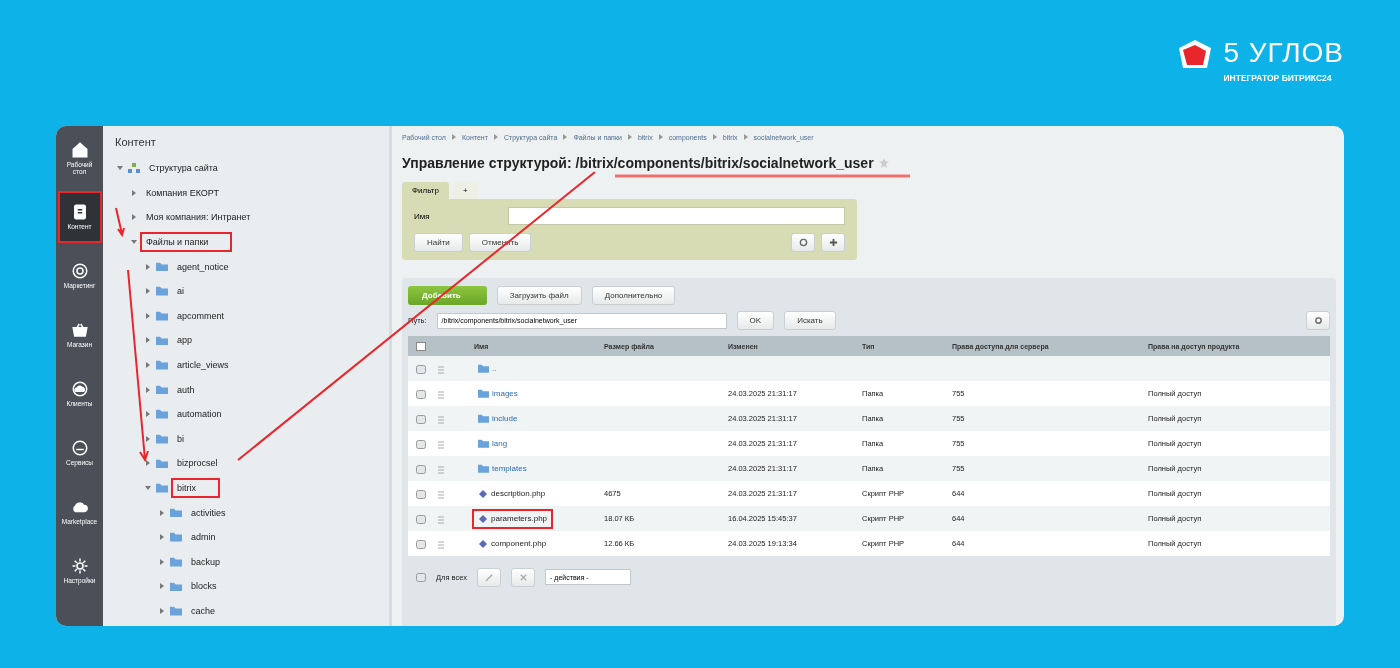  I want to click on tree-item: bizprocsel, so click(197, 463).